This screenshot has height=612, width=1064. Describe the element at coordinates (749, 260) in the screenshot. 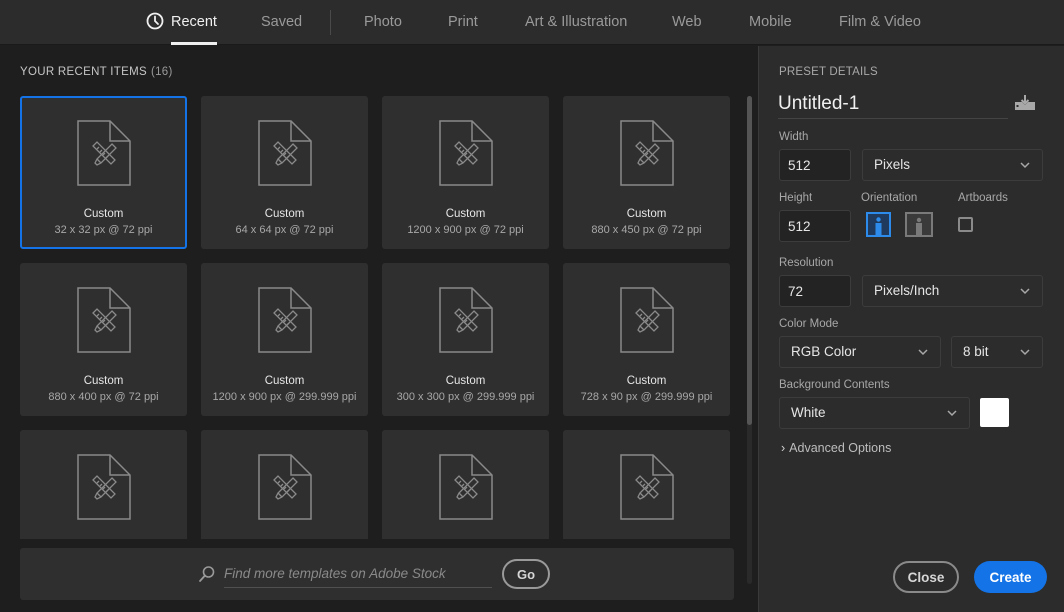

I see `scrollbar-thumb` at that location.